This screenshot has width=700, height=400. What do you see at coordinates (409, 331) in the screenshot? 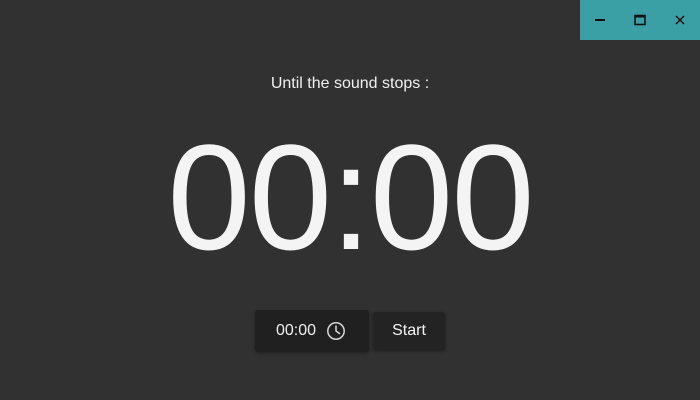
I see `start-button: Start` at bounding box center [409, 331].